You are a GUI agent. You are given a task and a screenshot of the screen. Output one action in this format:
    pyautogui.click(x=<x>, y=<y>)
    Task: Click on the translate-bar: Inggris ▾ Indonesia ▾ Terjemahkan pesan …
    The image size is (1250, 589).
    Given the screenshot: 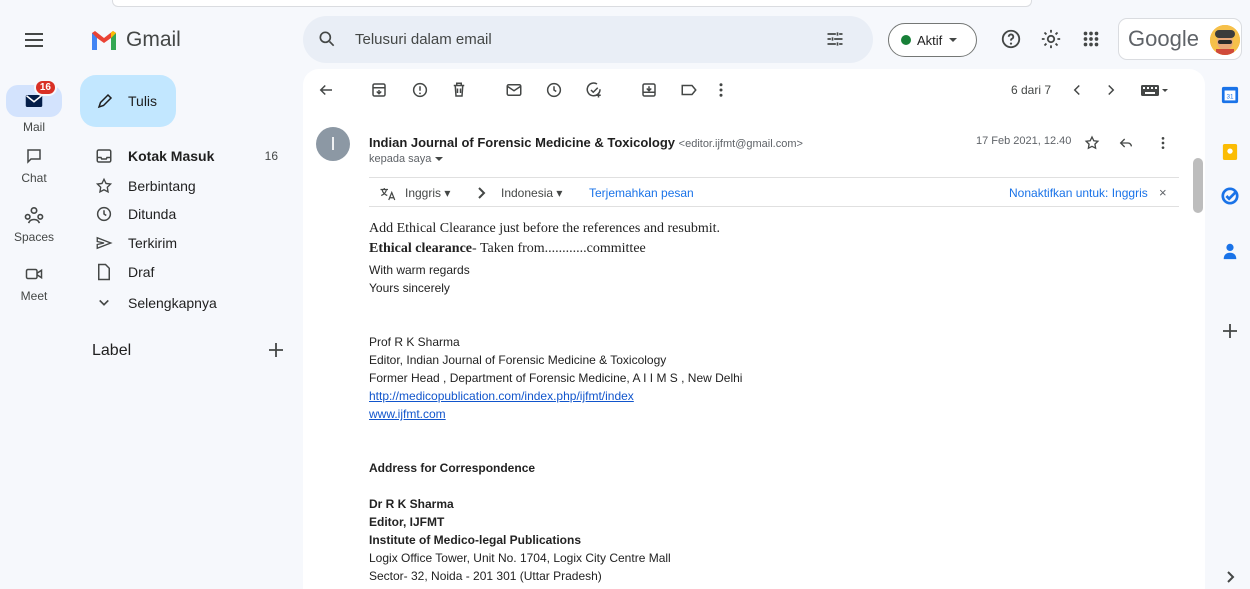 What is the action you would take?
    pyautogui.click(x=774, y=192)
    